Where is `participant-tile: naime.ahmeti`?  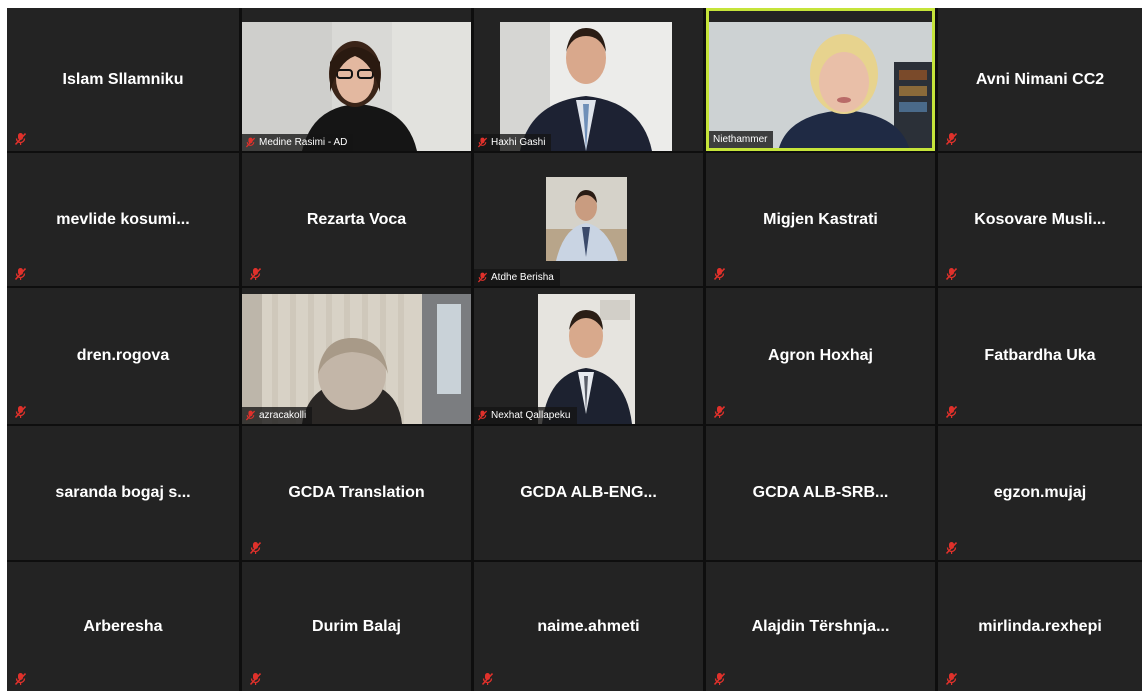
participant-tile: naime.ahmeti is located at coordinates (588, 626).